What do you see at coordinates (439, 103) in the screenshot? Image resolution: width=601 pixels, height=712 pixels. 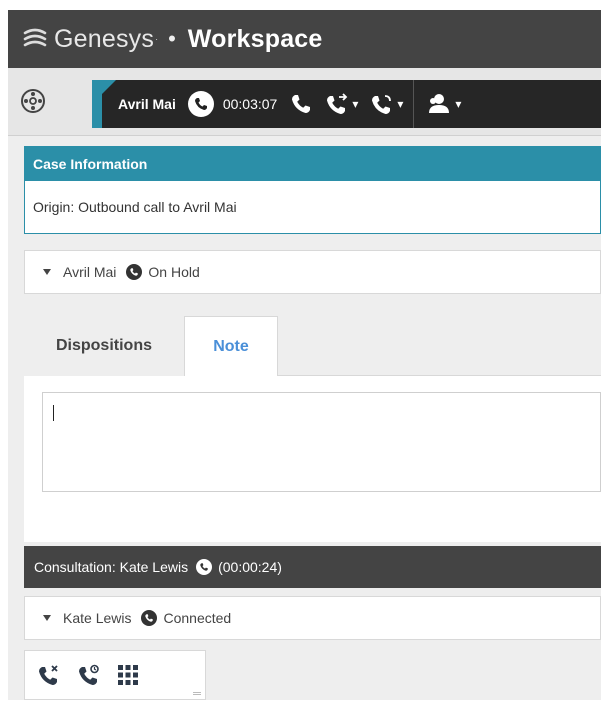 I see `consult-user-icon` at bounding box center [439, 103].